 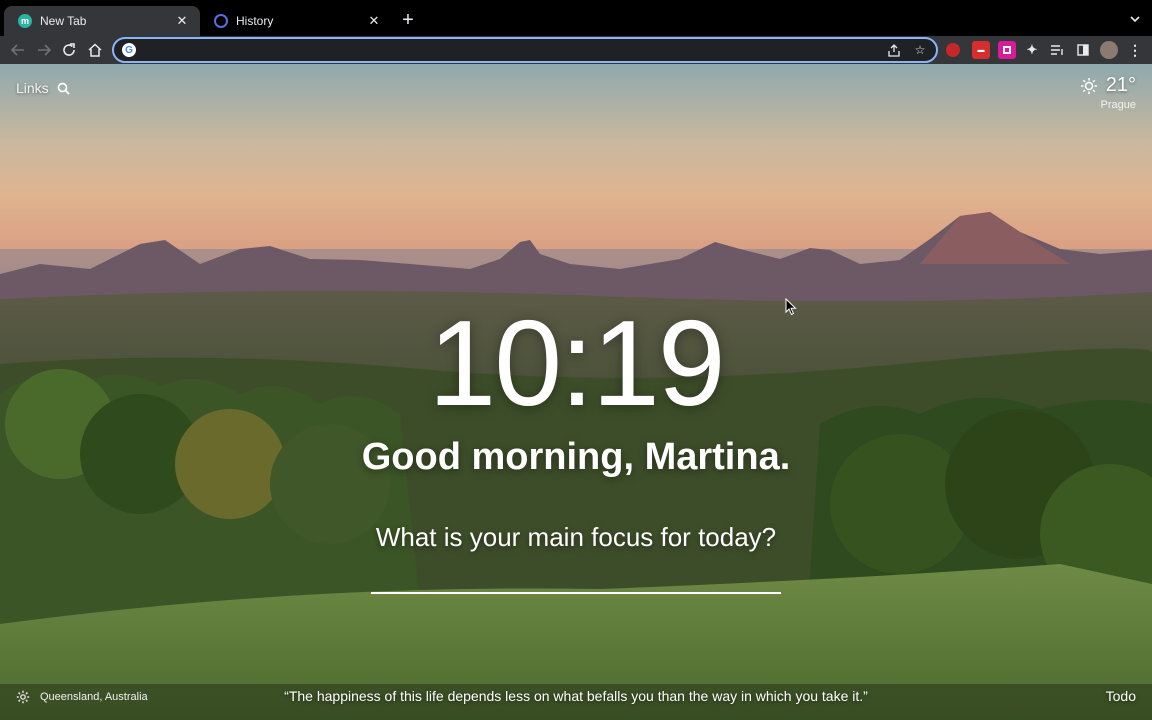 I want to click on tab-title: New Tab, so click(x=63, y=21).